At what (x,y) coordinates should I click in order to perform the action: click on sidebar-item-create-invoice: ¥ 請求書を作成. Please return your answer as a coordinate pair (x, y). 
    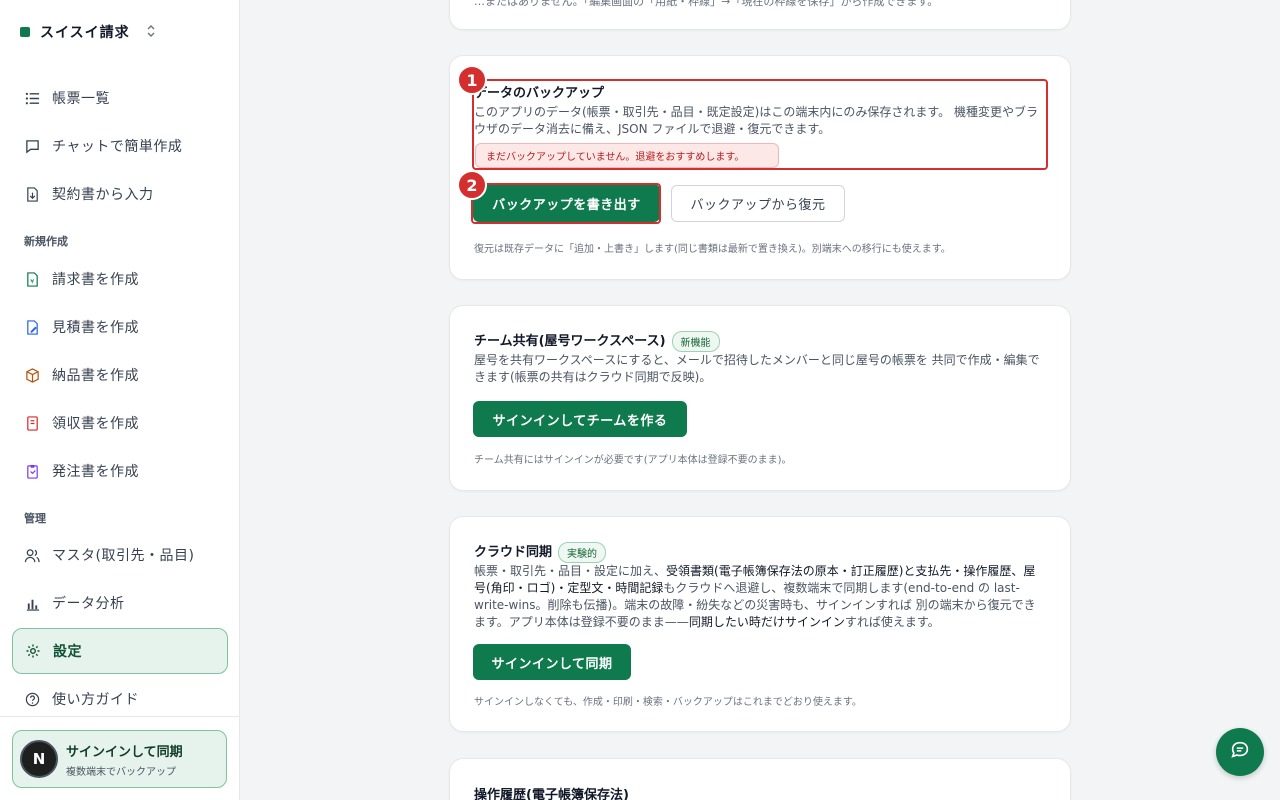
    Looking at the image, I should click on (120, 279).